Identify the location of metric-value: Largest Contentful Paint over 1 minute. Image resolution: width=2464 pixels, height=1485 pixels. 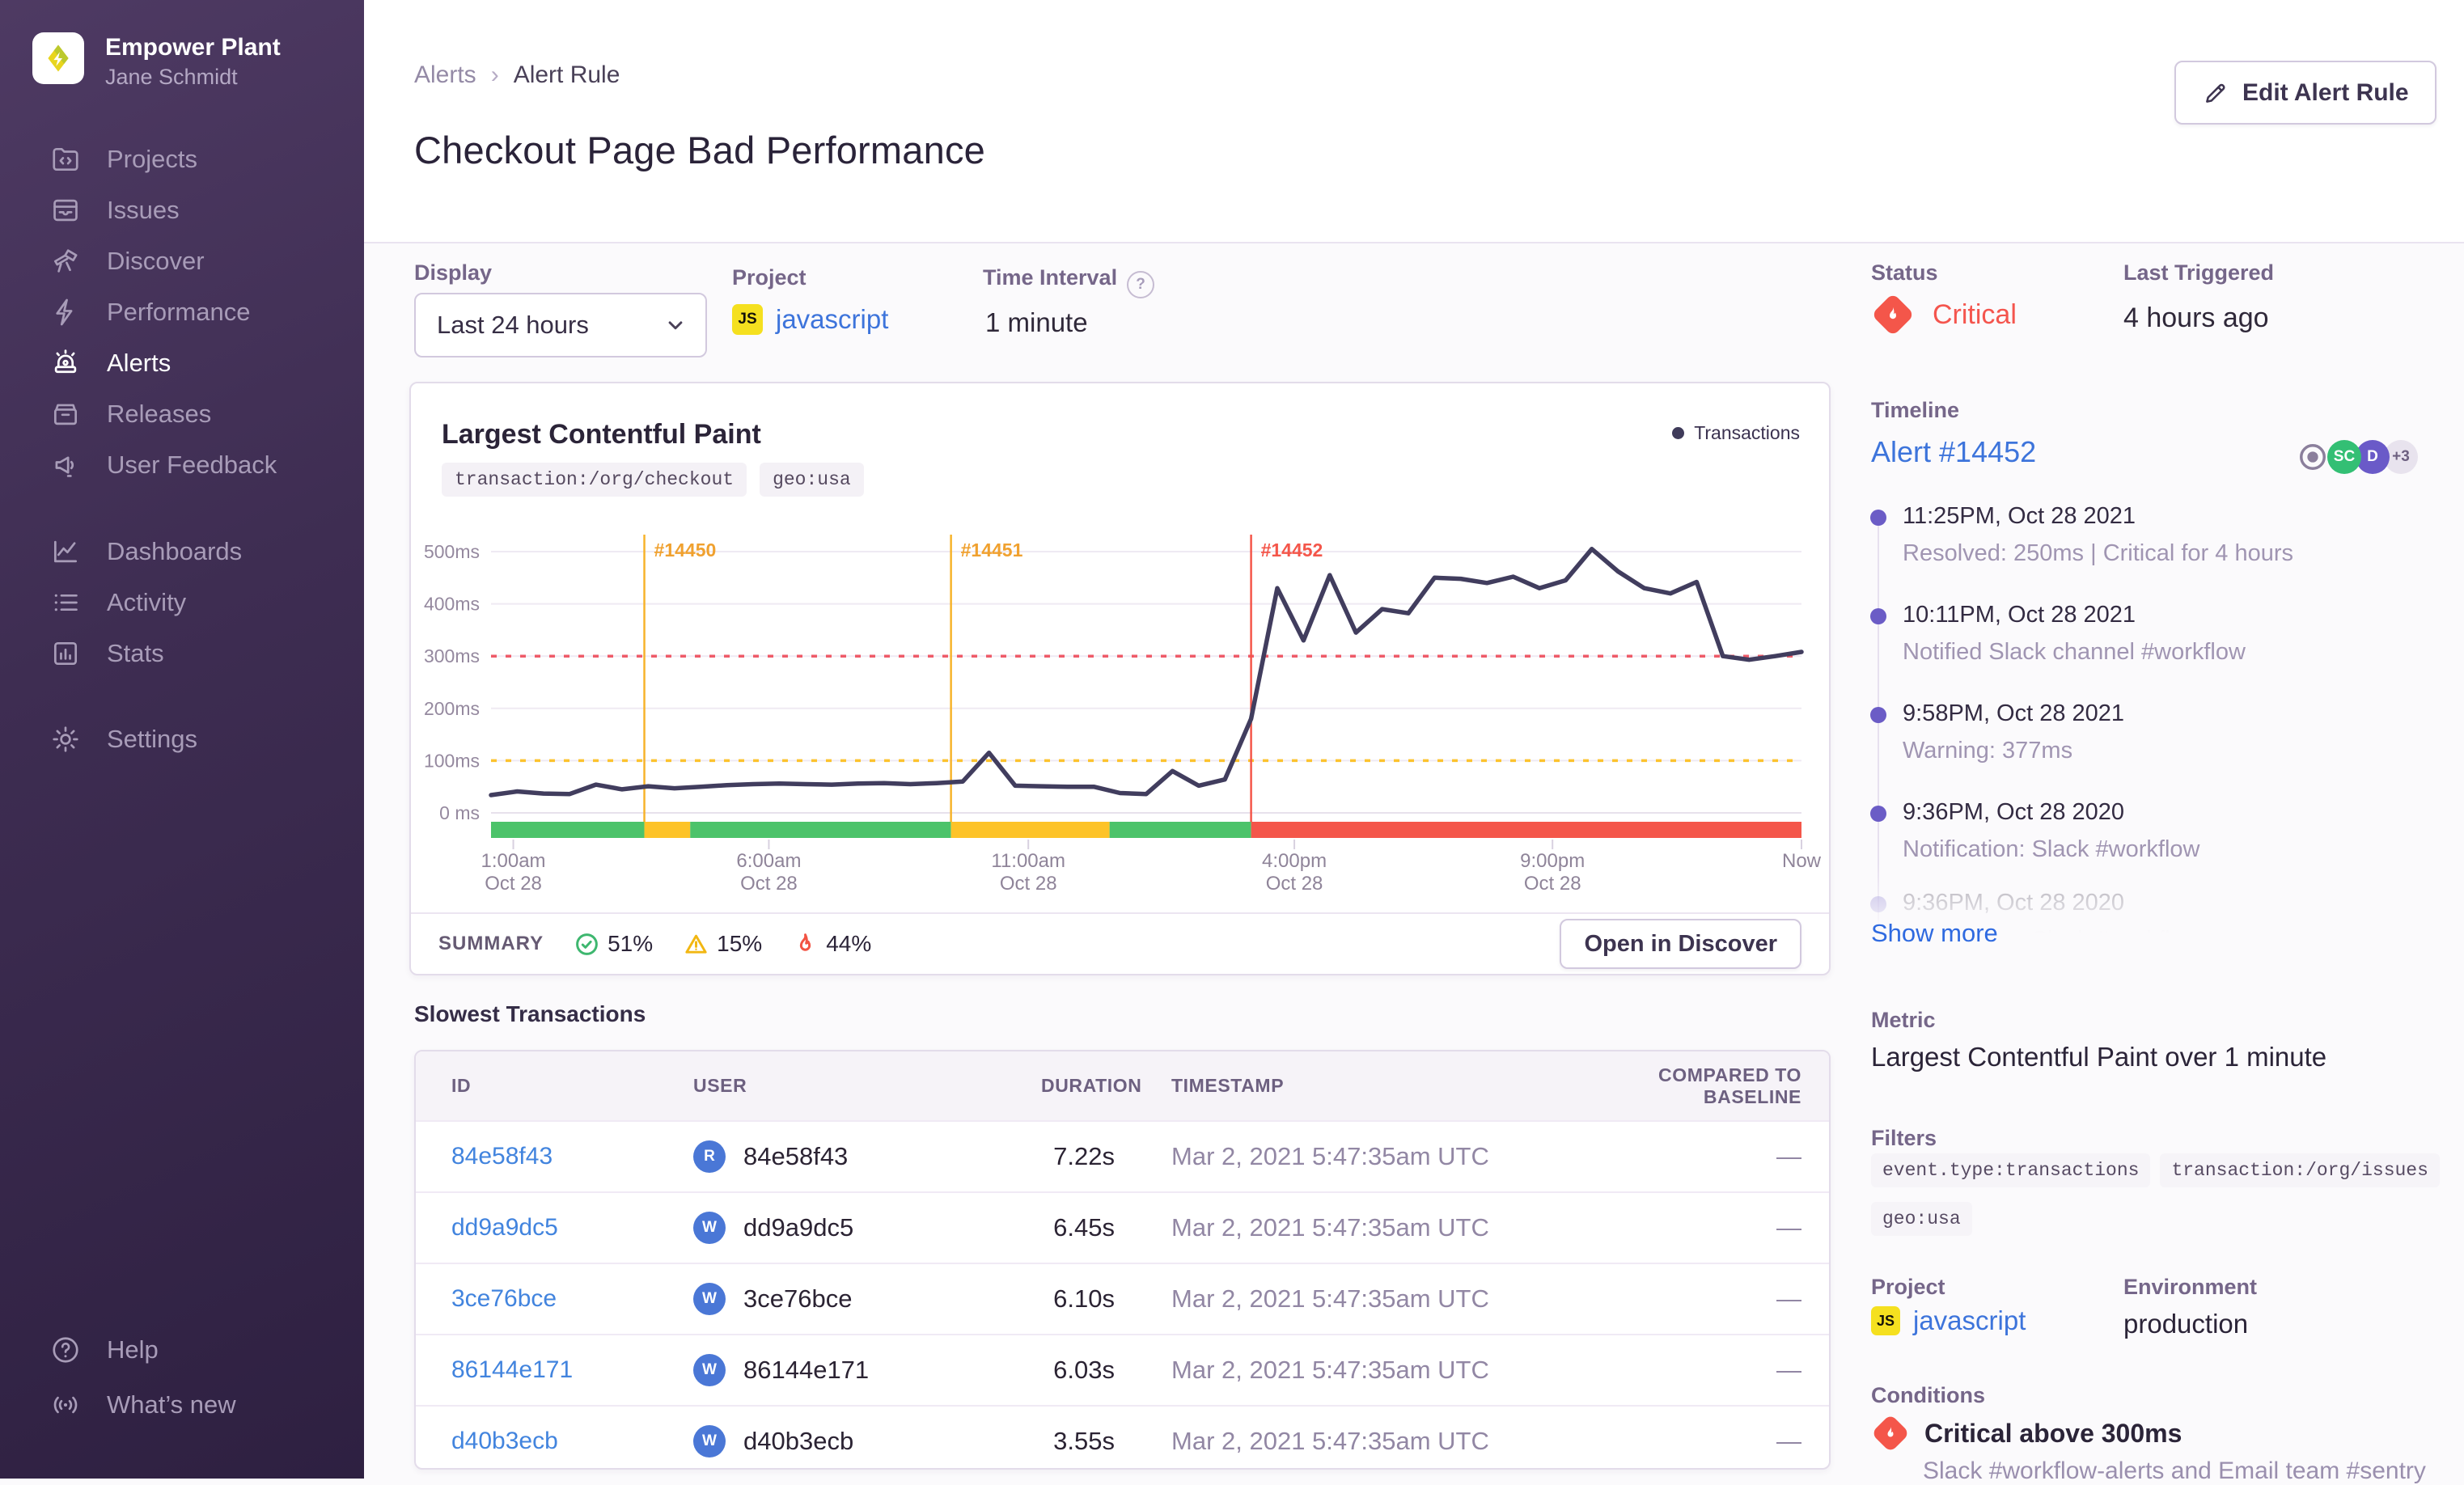
(2099, 1057).